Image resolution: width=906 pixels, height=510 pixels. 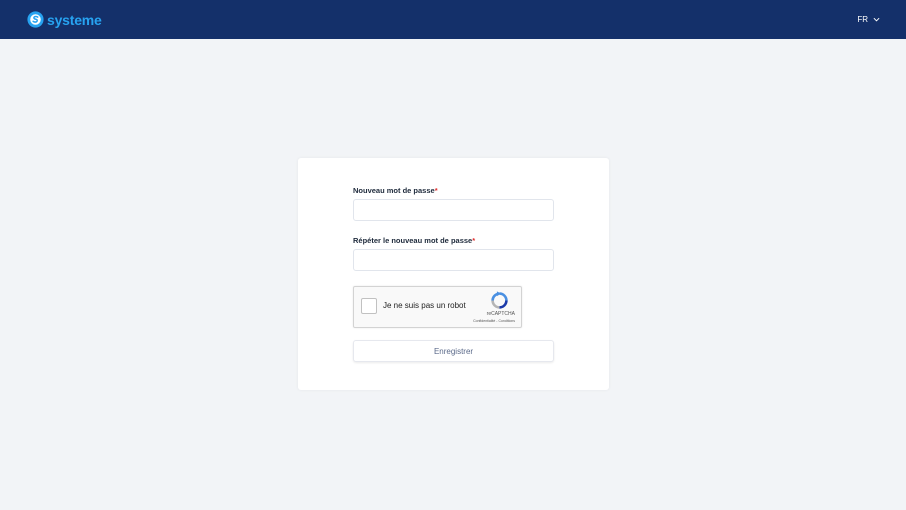 What do you see at coordinates (424, 305) in the screenshot?
I see `recaptcha-checkbox-label: Je ne suis pas un robot` at bounding box center [424, 305].